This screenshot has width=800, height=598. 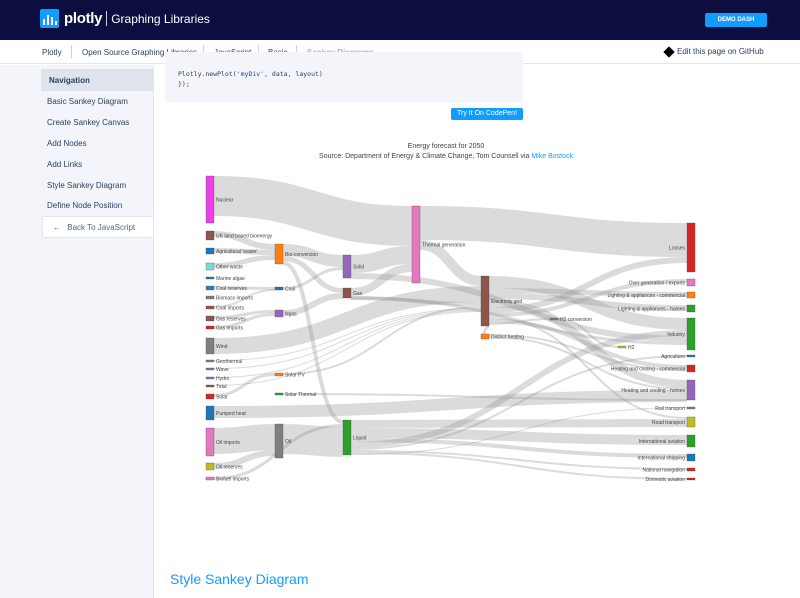 What do you see at coordinates (88, 122) in the screenshot?
I see `sidebar-item-create-canvas: Create Sankey Canvas` at bounding box center [88, 122].